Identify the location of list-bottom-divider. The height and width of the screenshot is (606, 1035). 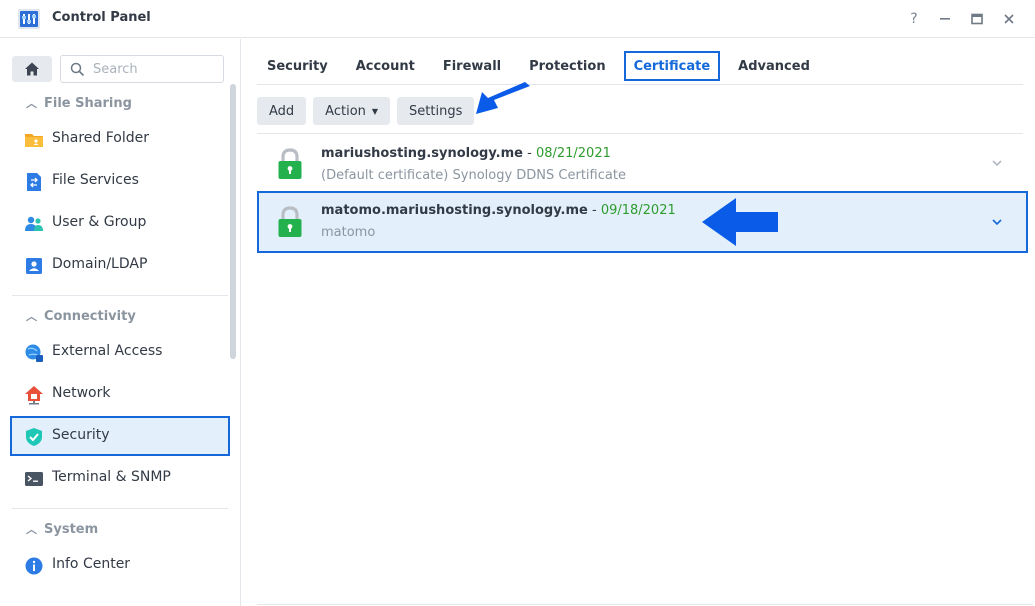
(645, 604).